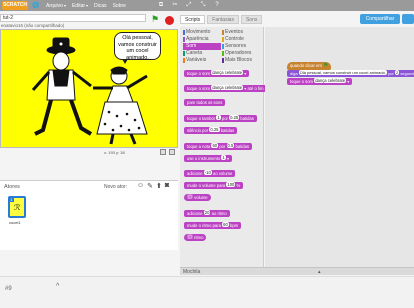  What do you see at coordinates (241, 53) in the screenshot?
I see `category-operators: Operadores` at bounding box center [241, 53].